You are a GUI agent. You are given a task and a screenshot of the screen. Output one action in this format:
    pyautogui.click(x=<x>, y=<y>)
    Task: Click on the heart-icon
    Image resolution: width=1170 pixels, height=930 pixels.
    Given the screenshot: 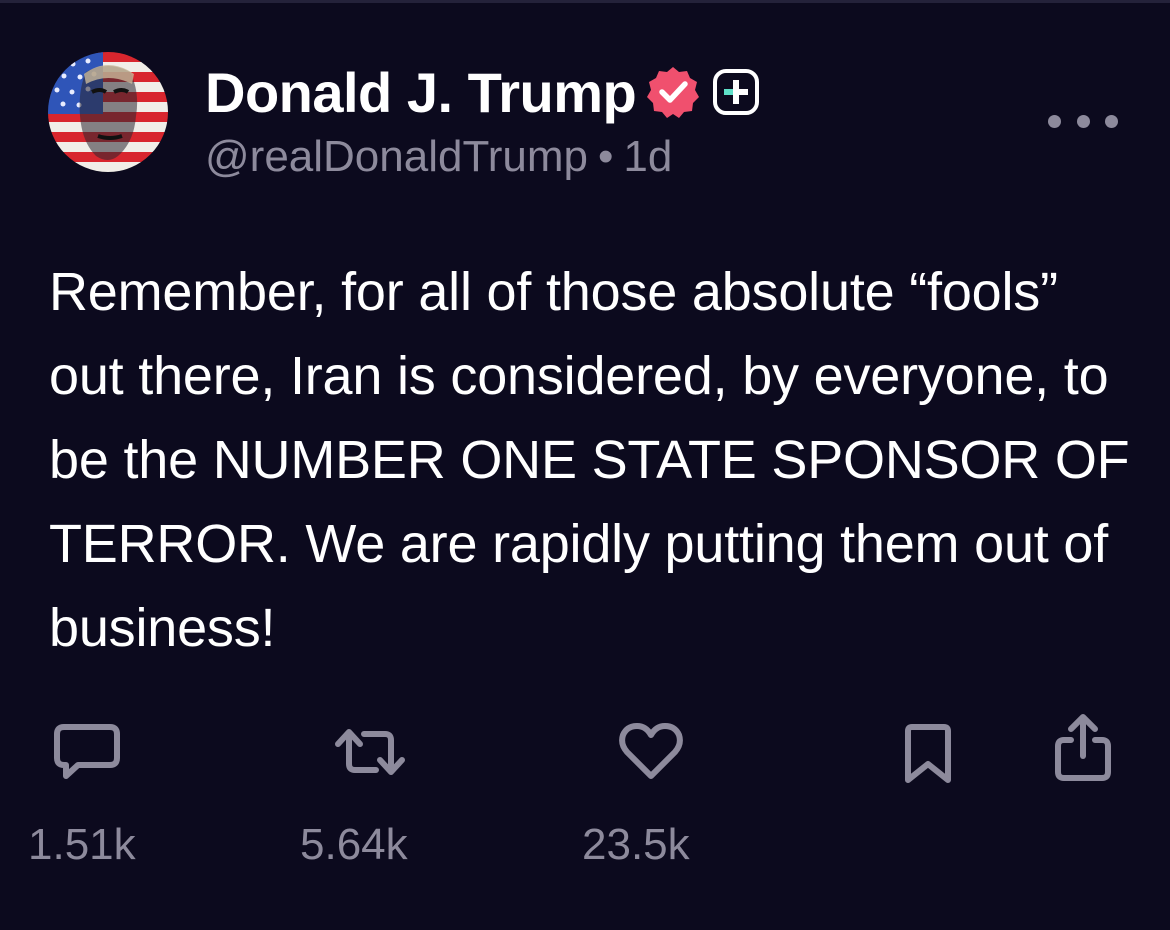 What is the action you would take?
    pyautogui.click(x=651, y=751)
    